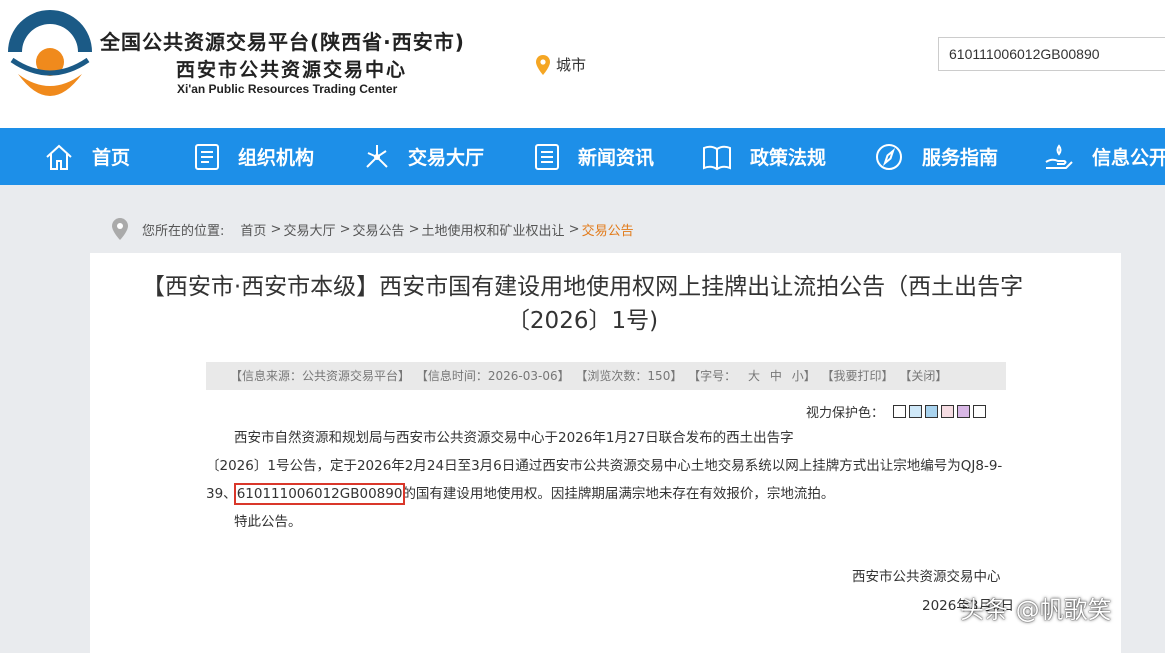 This screenshot has width=1165, height=653. I want to click on vision-protect-colors: 视力保护色：, so click(896, 411).